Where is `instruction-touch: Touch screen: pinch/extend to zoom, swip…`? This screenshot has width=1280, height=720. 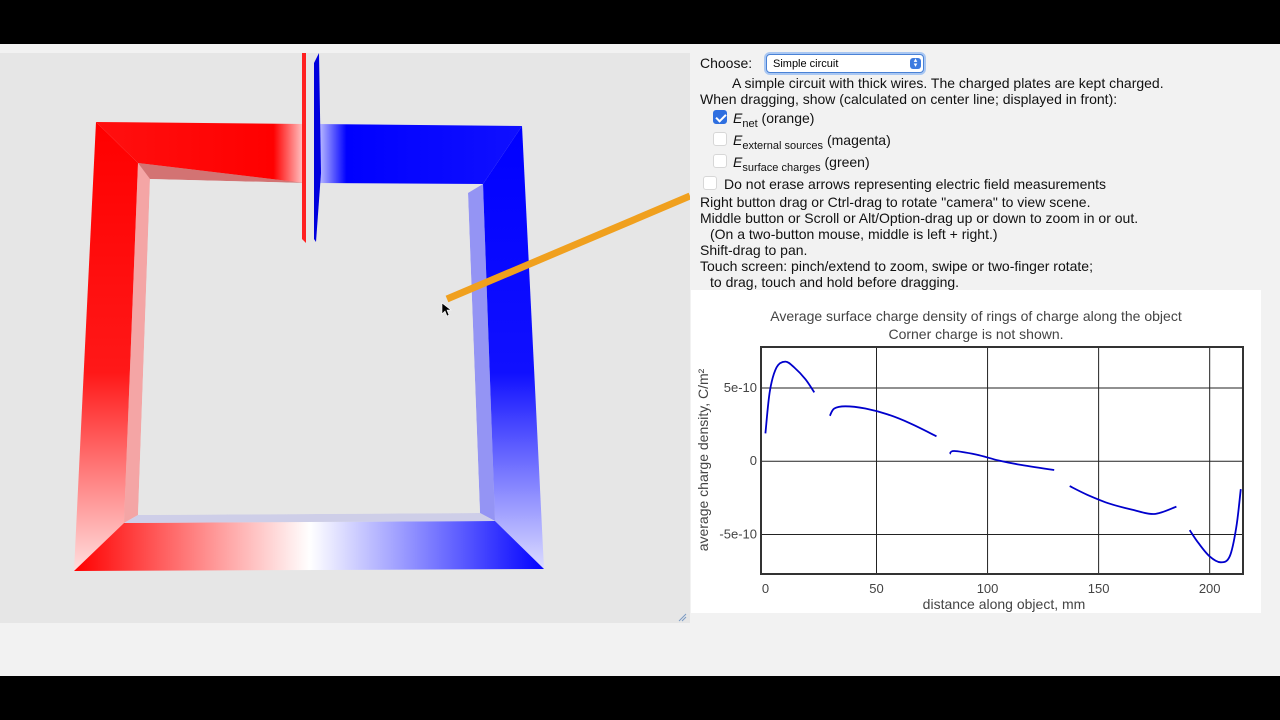
instruction-touch: Touch screen: pinch/extend to zoom, swip… is located at coordinates (896, 266).